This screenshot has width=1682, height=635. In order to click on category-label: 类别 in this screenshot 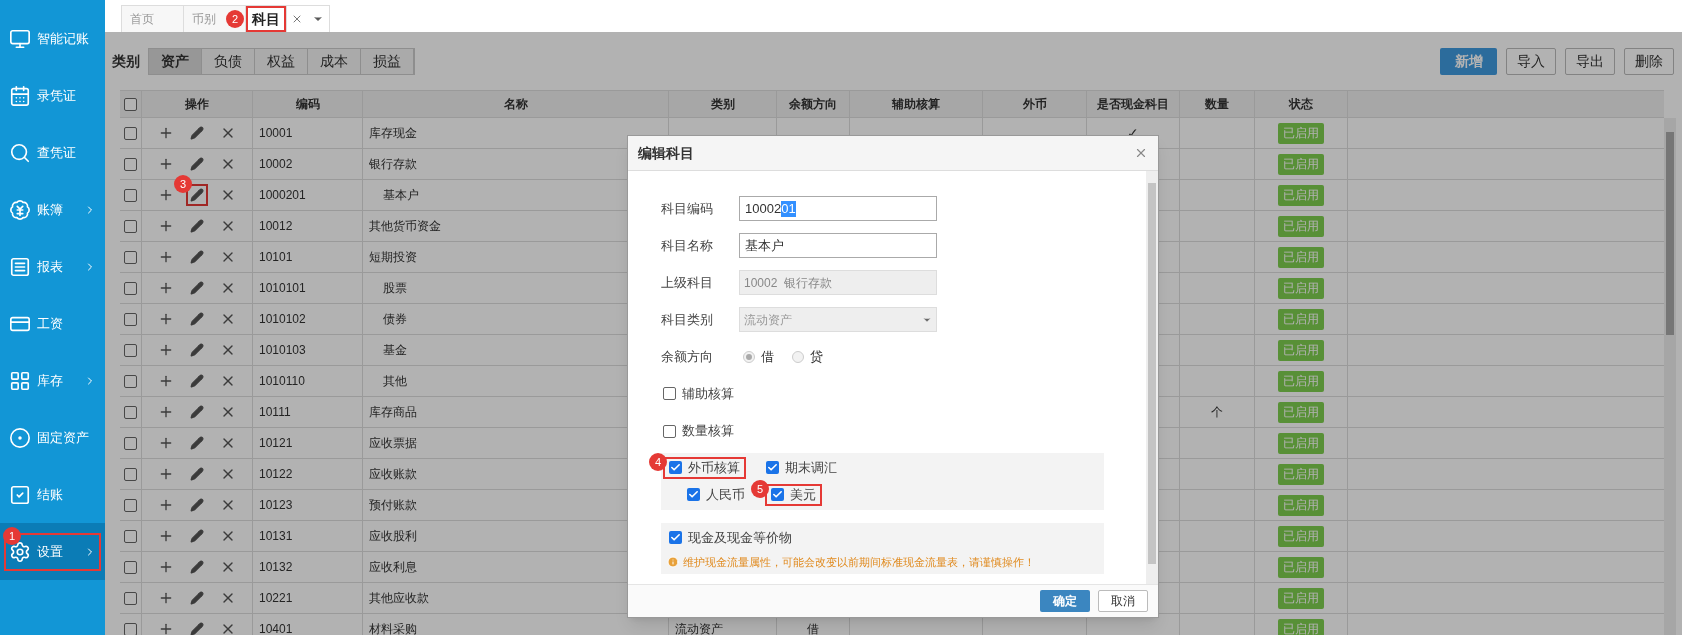, I will do `click(126, 61)`.